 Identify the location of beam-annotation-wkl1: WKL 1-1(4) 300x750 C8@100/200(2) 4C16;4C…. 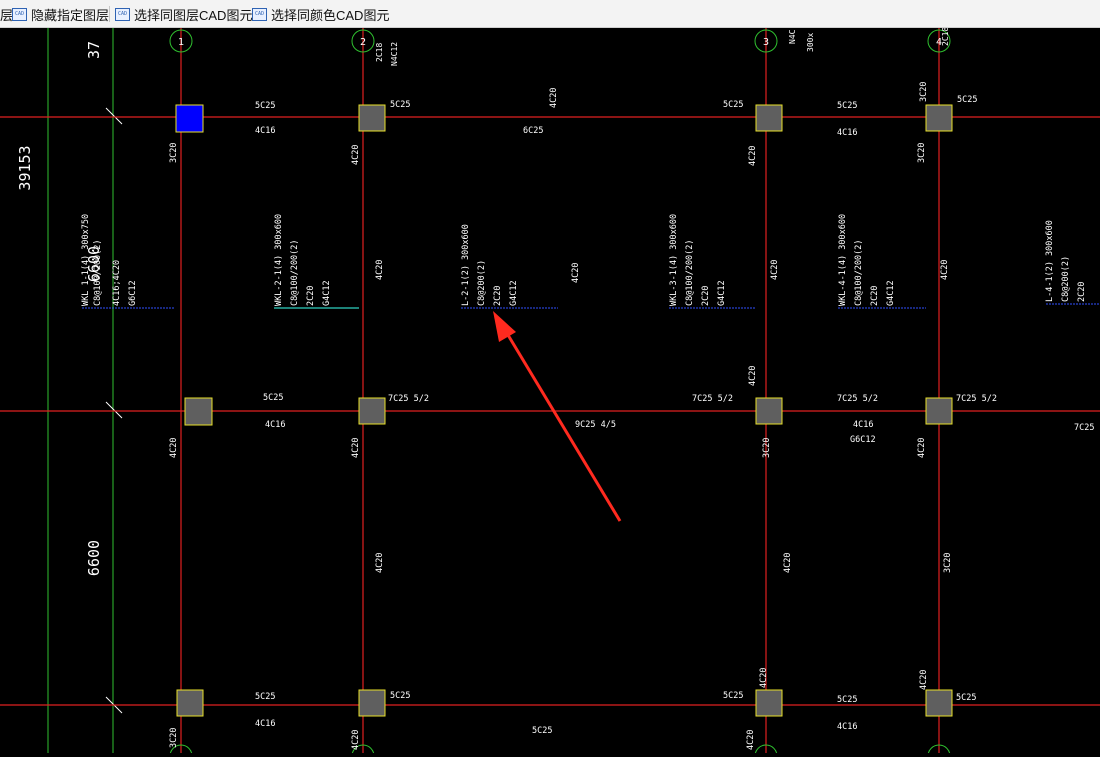
(128, 261).